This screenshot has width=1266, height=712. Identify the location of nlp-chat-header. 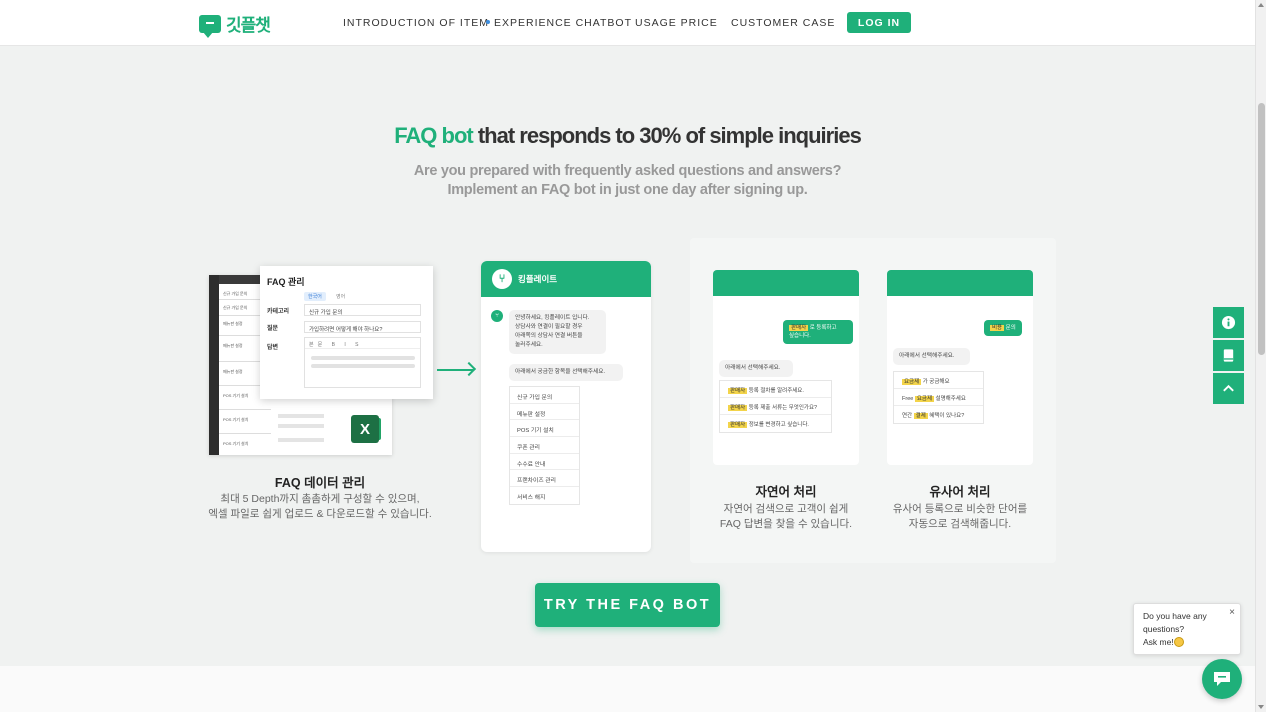
(786, 283).